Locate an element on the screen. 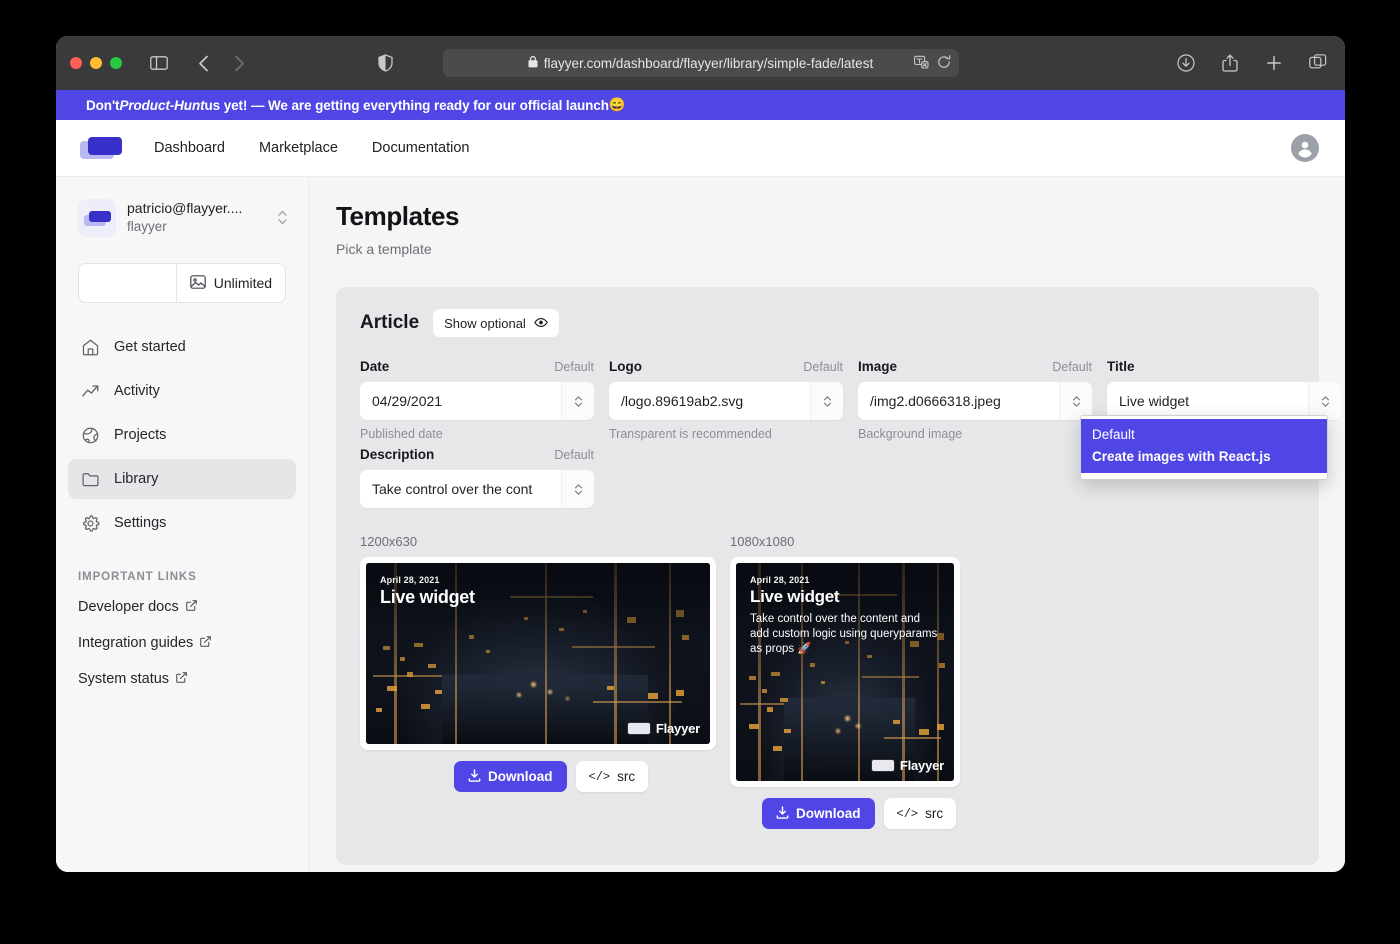 This screenshot has height=944, width=1400. date-input is located at coordinates (460, 401).